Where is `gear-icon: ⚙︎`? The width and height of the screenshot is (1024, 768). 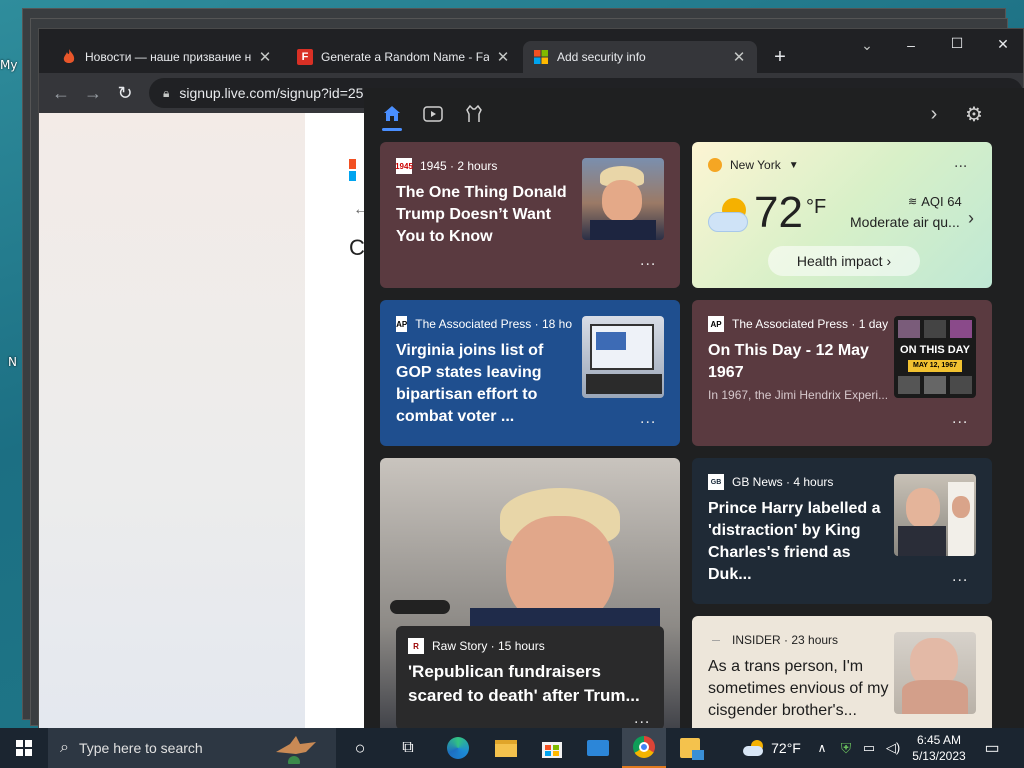 gear-icon: ⚙︎ is located at coordinates (974, 114).